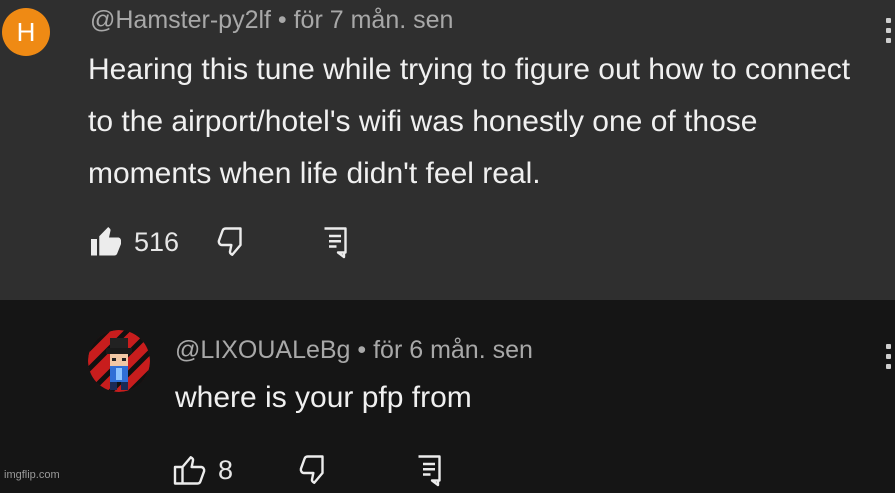 The height and width of the screenshot is (493, 895). What do you see at coordinates (32, 475) in the screenshot?
I see `watermark: imgflip.com` at bounding box center [32, 475].